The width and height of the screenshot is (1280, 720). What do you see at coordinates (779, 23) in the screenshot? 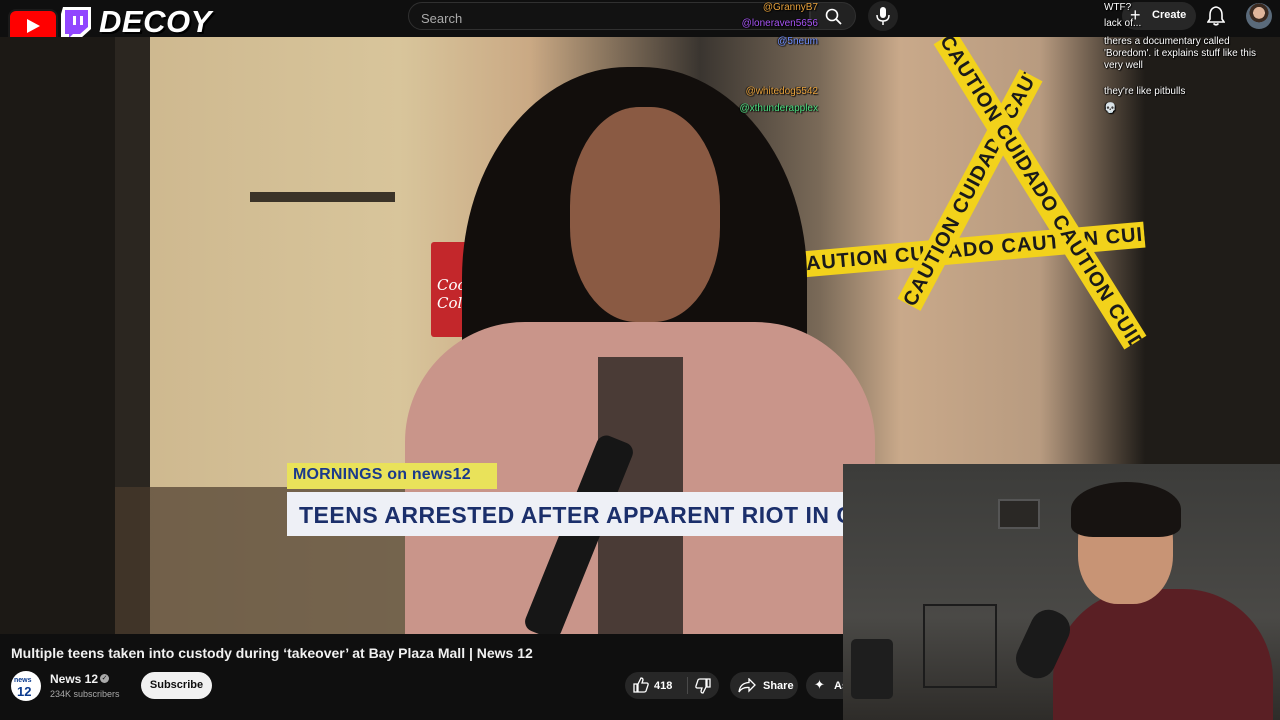
I see `chat-username: @loneraven5656` at bounding box center [779, 23].